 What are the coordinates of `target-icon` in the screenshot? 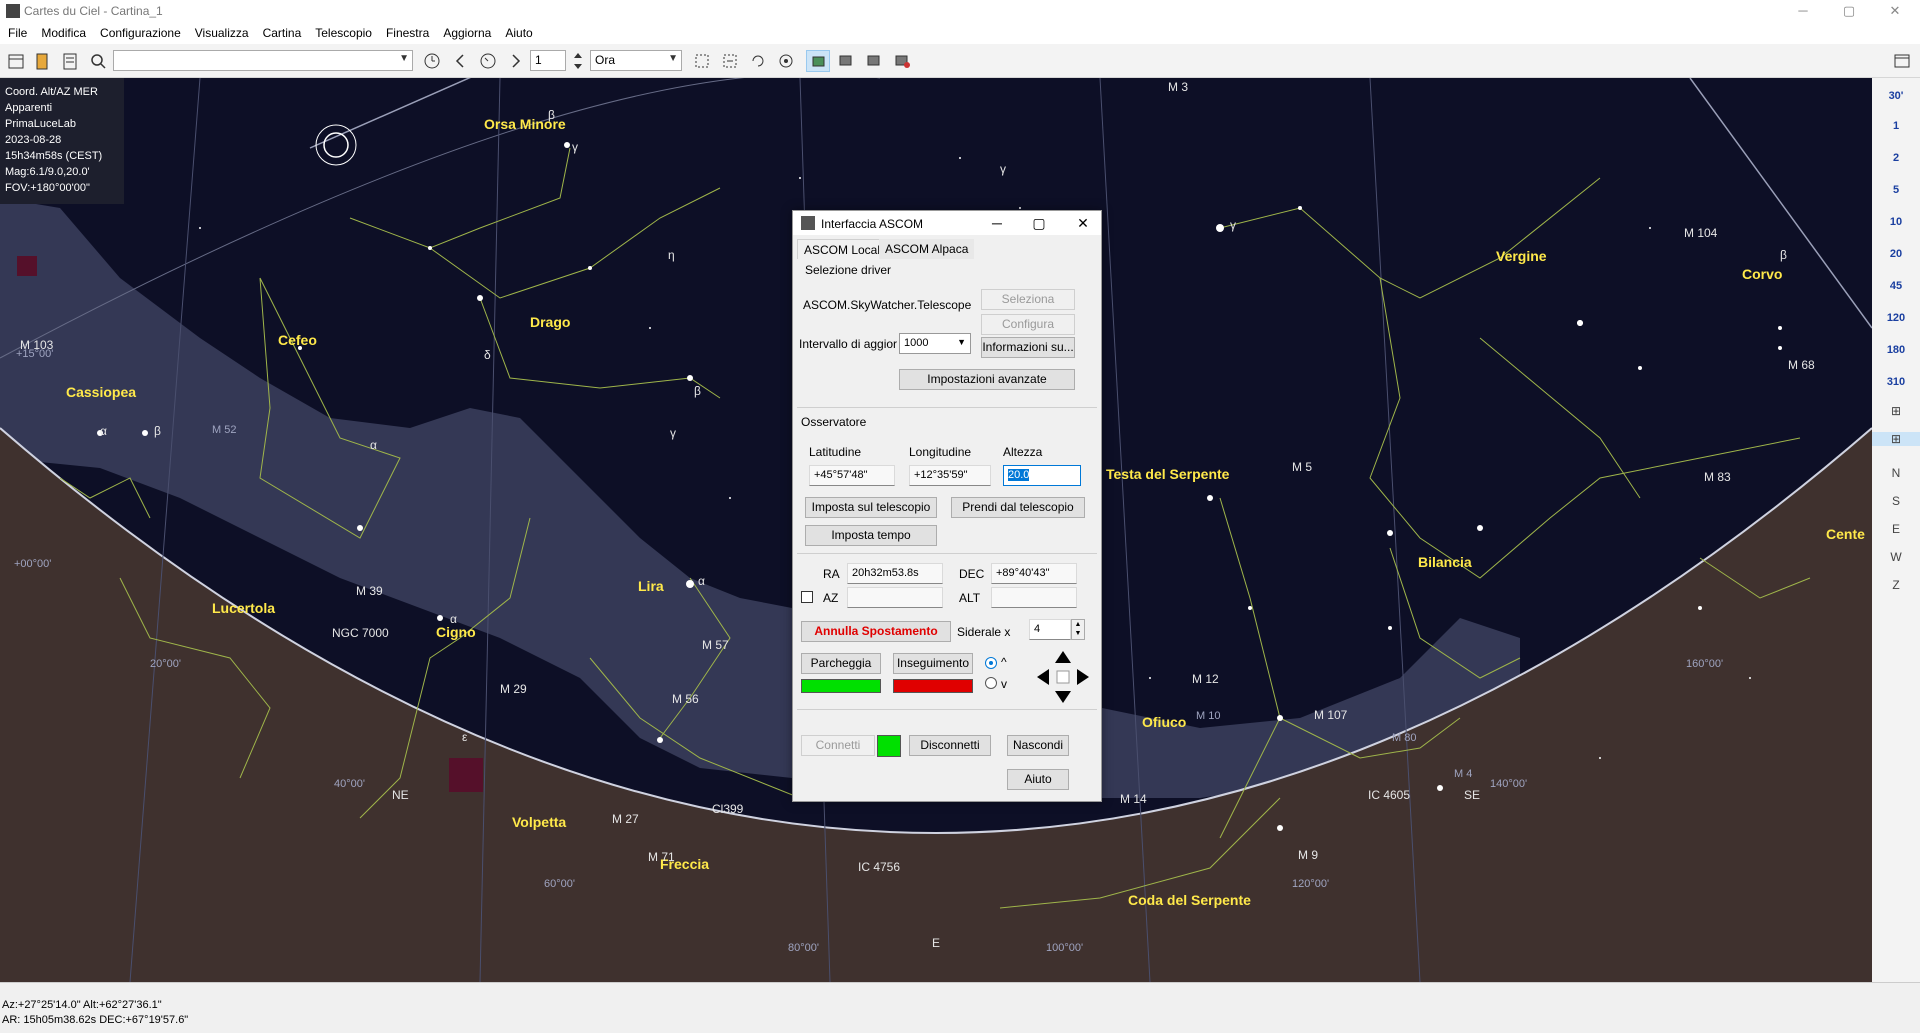 It's located at (786, 61).